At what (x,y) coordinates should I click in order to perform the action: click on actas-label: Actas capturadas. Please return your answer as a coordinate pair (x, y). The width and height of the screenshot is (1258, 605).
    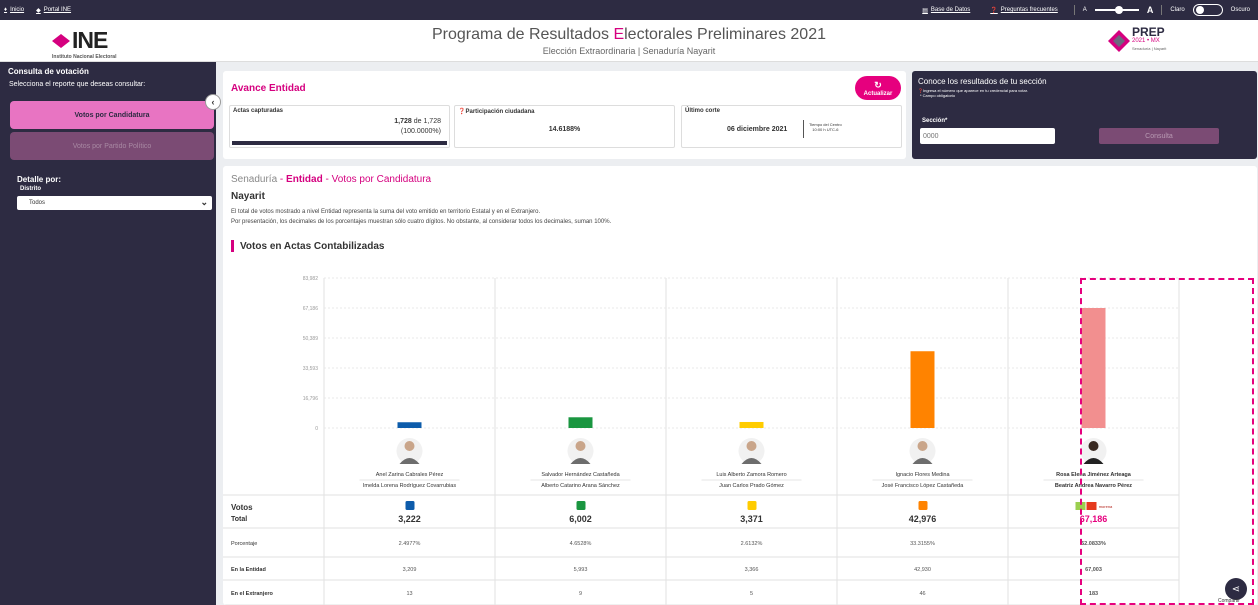
    Looking at the image, I should click on (258, 111).